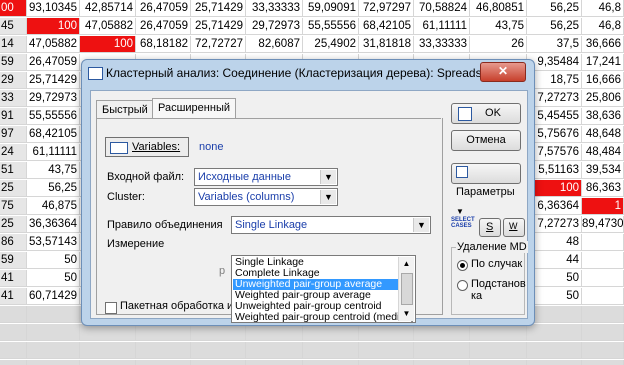 Image resolution: width=624 pixels, height=365 pixels. What do you see at coordinates (406, 314) in the screenshot?
I see `scroll-down-icon: ▼` at bounding box center [406, 314].